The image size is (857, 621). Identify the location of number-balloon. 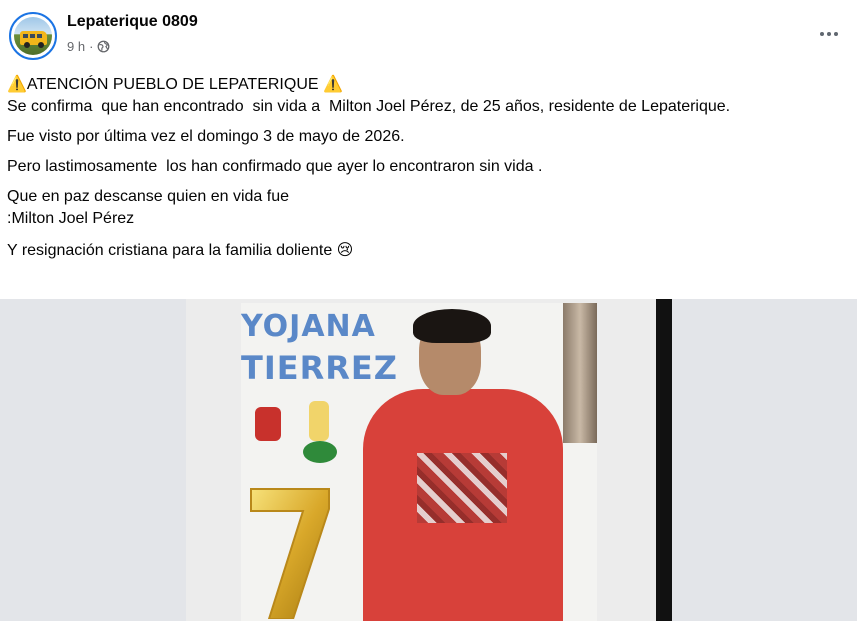
(290, 553).